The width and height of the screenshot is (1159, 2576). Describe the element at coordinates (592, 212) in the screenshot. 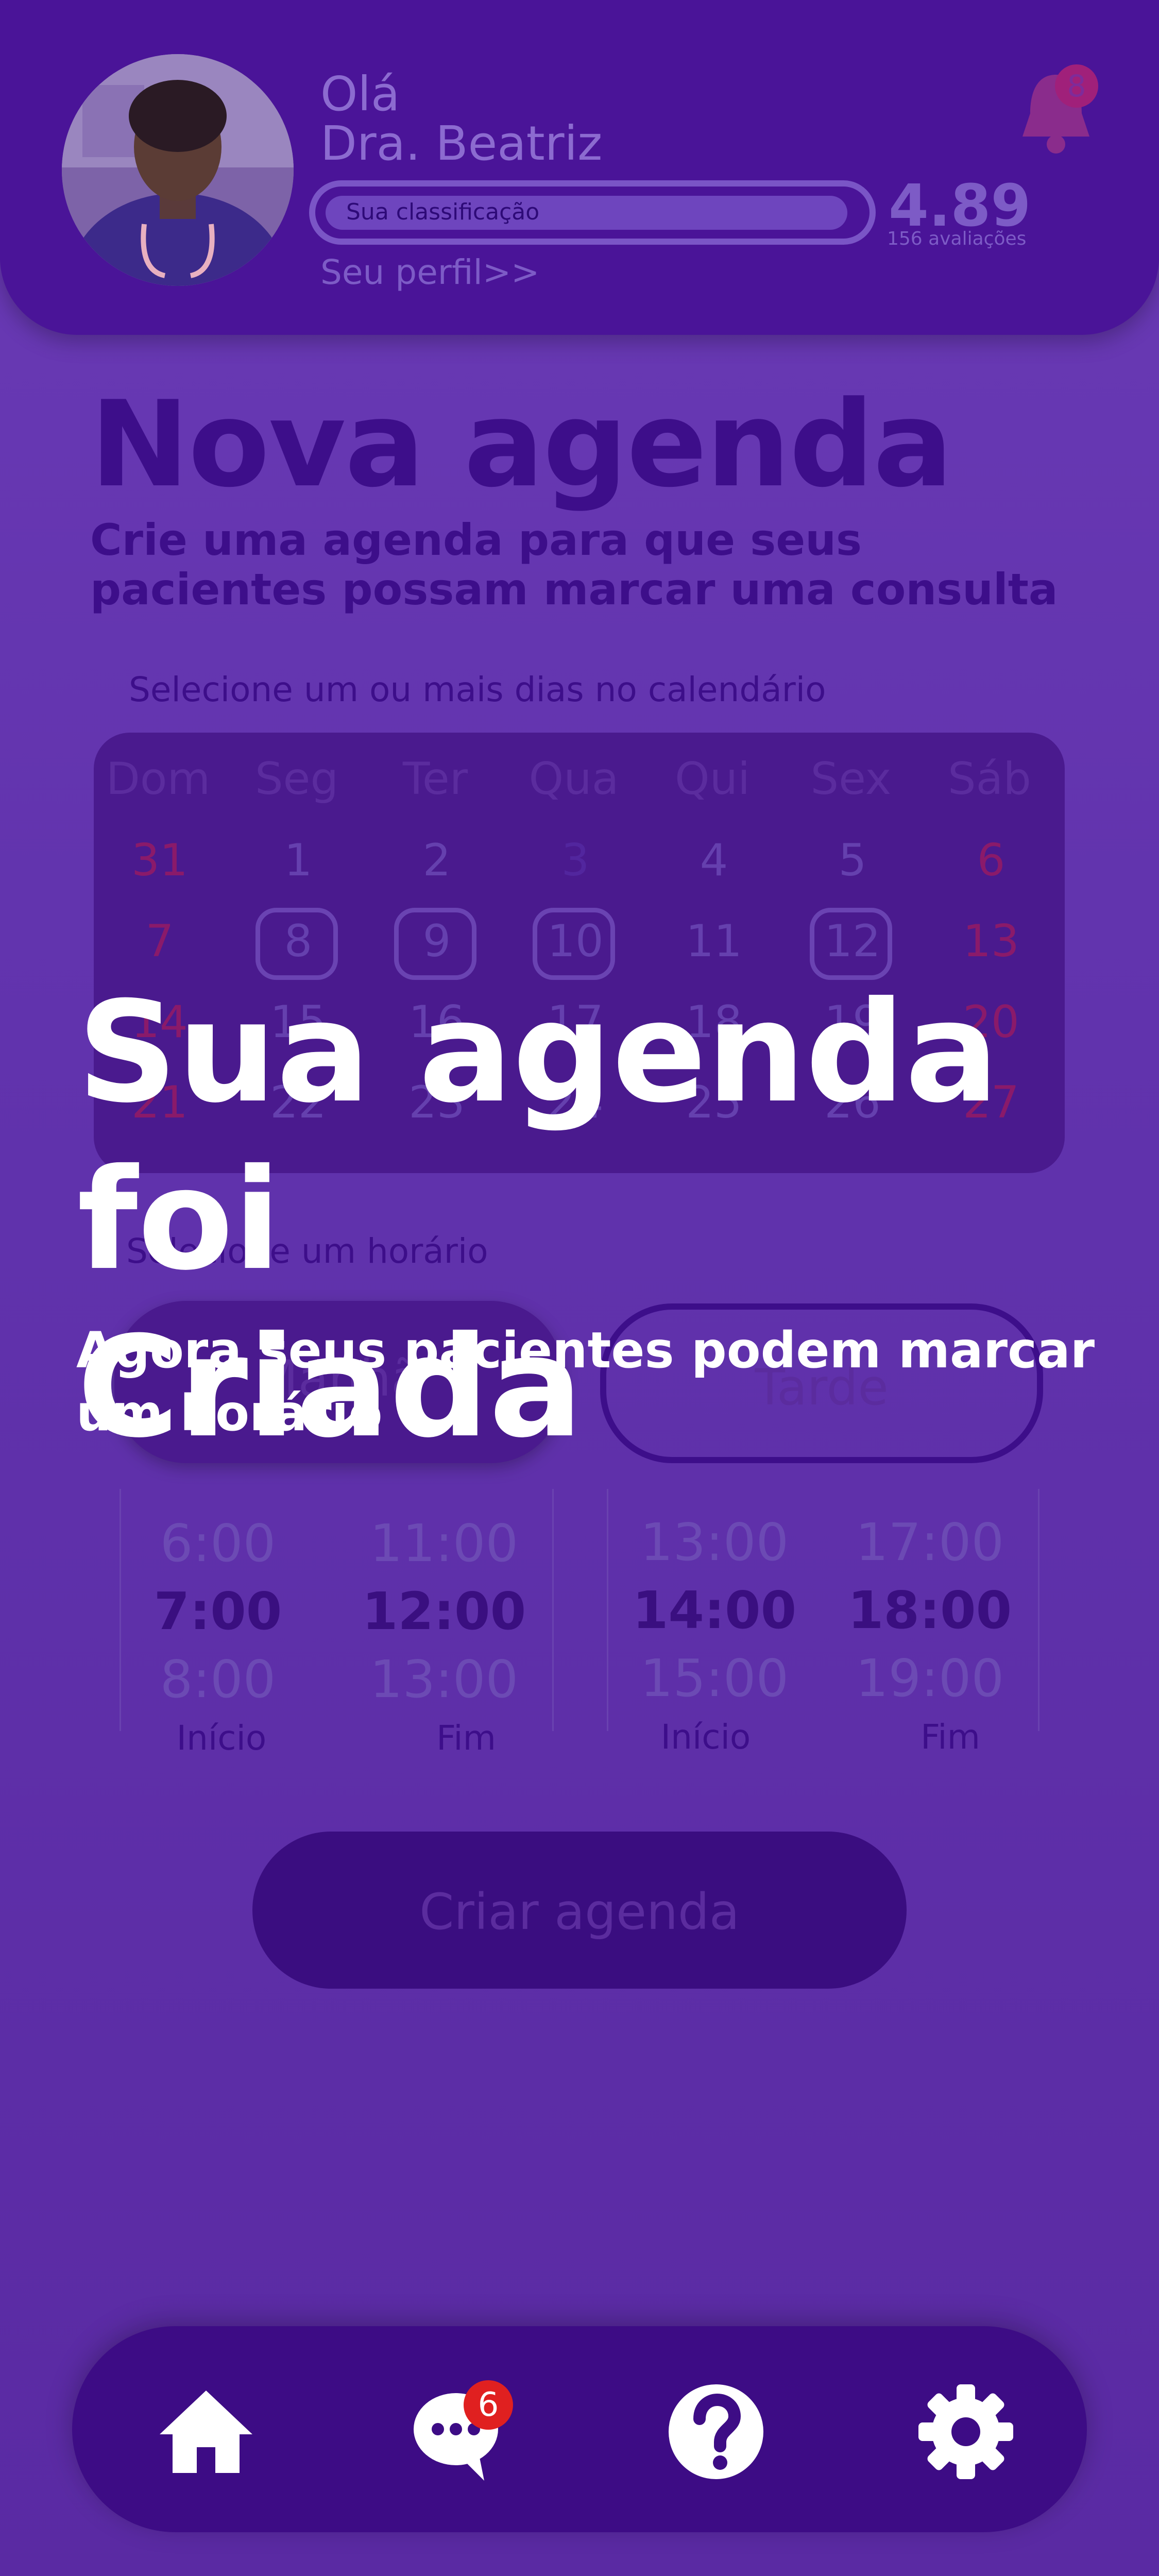

I see `rating-bar: Sua classificação` at that location.